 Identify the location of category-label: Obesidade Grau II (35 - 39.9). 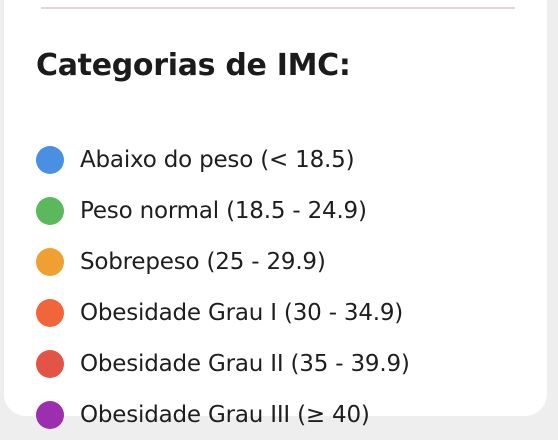
(245, 363).